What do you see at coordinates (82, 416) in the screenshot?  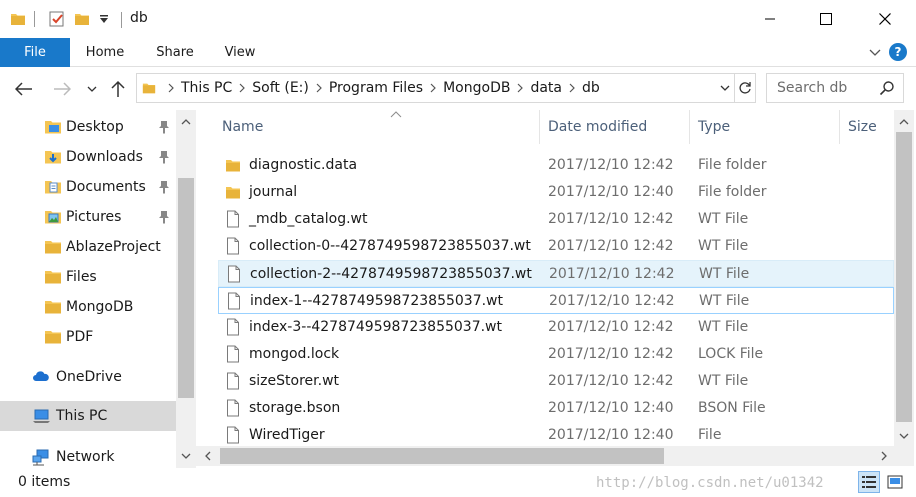 I see `sidebar-item-label: This PC` at bounding box center [82, 416].